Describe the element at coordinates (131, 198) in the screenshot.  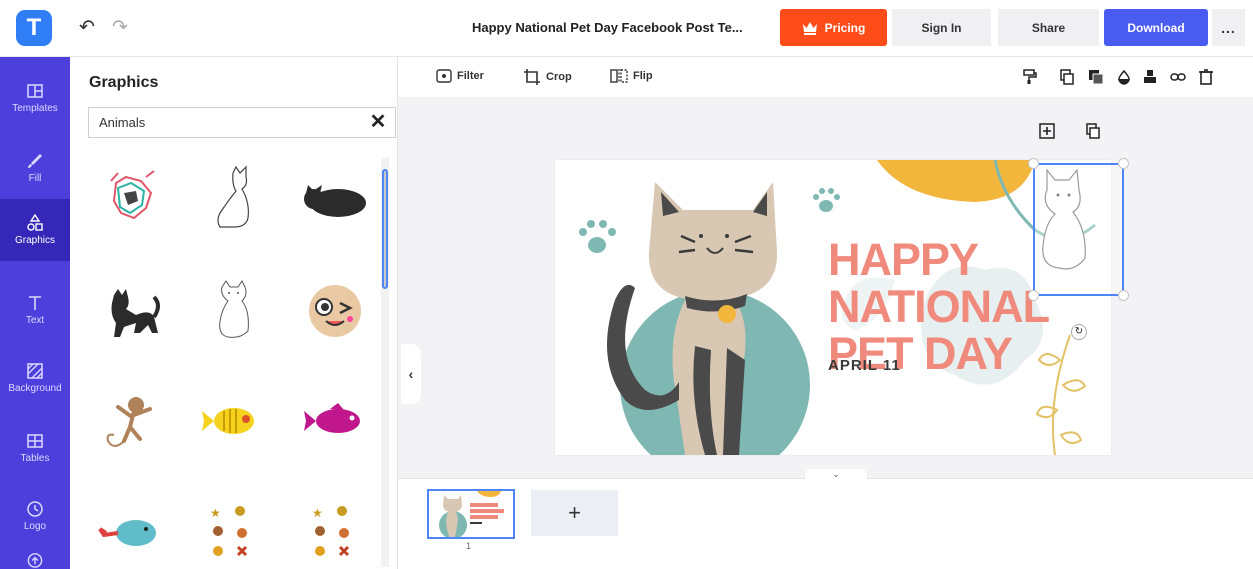
I see `graphic-item-colorful-dog` at that location.